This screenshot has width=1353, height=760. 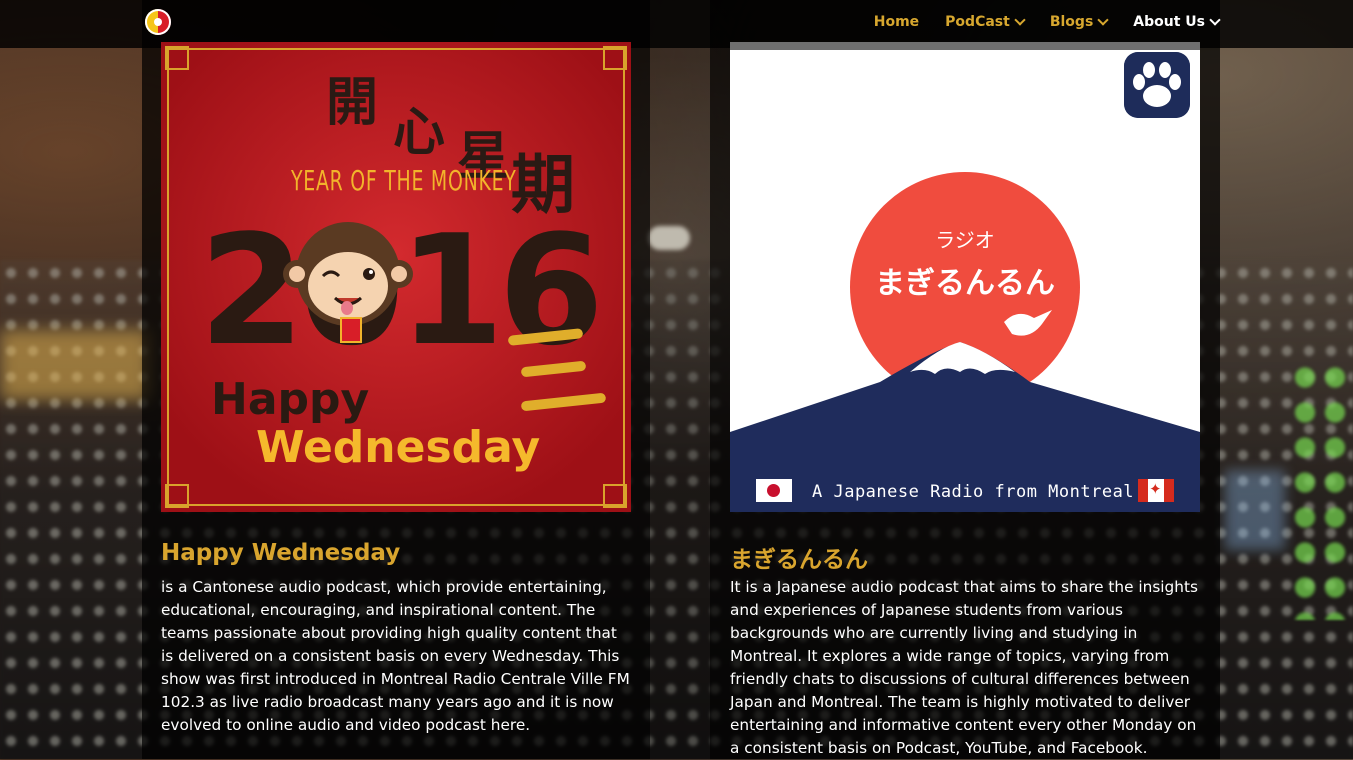 What do you see at coordinates (973, 492) in the screenshot?
I see `poster-tagline: A Japanese Radio from Montreal` at bounding box center [973, 492].